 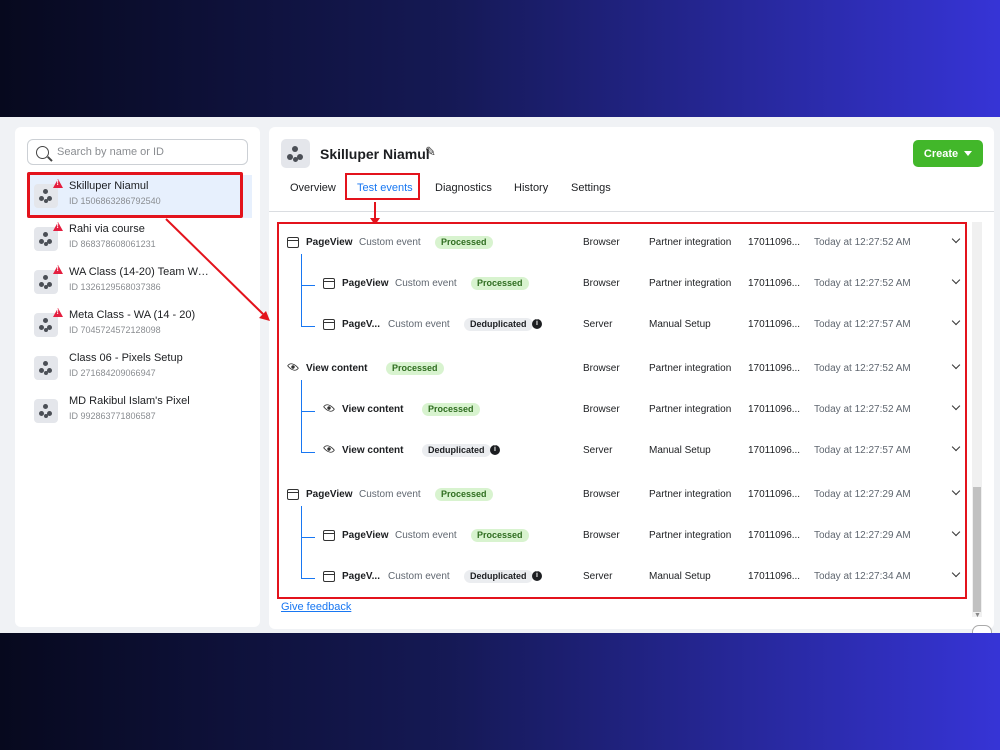 I want to click on create-button: Create, so click(x=948, y=153).